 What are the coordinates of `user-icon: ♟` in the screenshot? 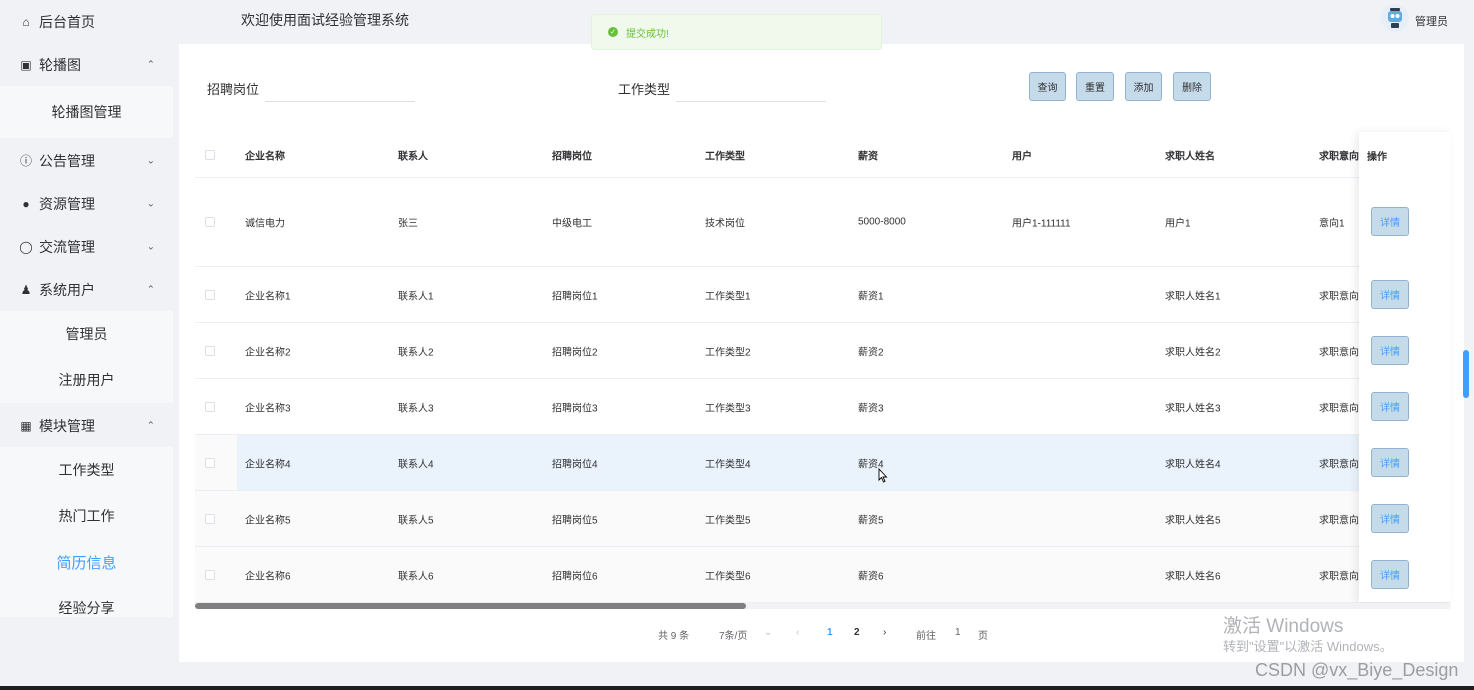 It's located at (26, 289).